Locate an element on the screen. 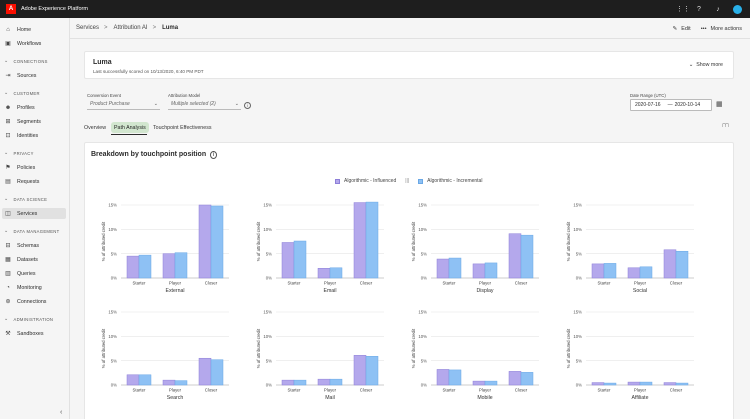  sidebar-item-sandboxes: ⚒ Sandboxes is located at coordinates (34, 333).